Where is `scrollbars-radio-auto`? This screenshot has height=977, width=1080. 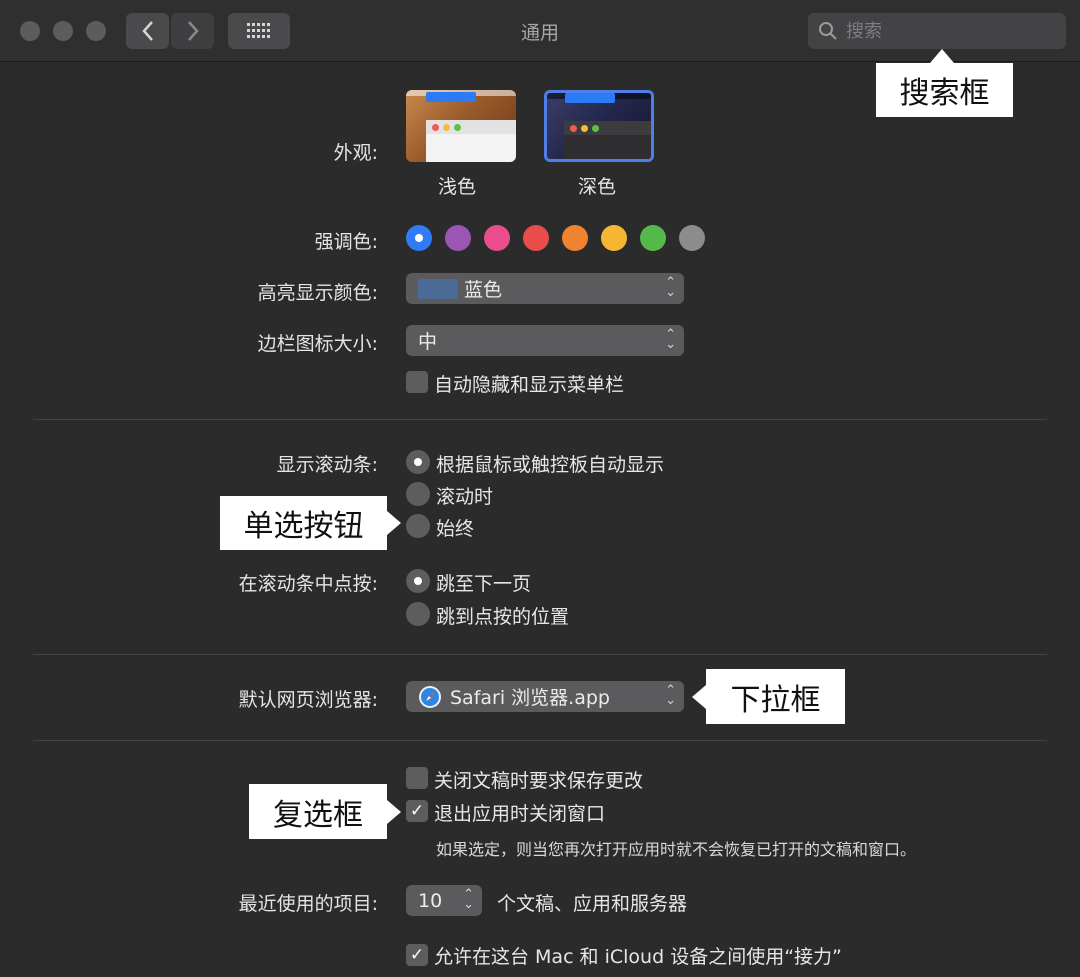
scrollbars-radio-auto is located at coordinates (418, 462).